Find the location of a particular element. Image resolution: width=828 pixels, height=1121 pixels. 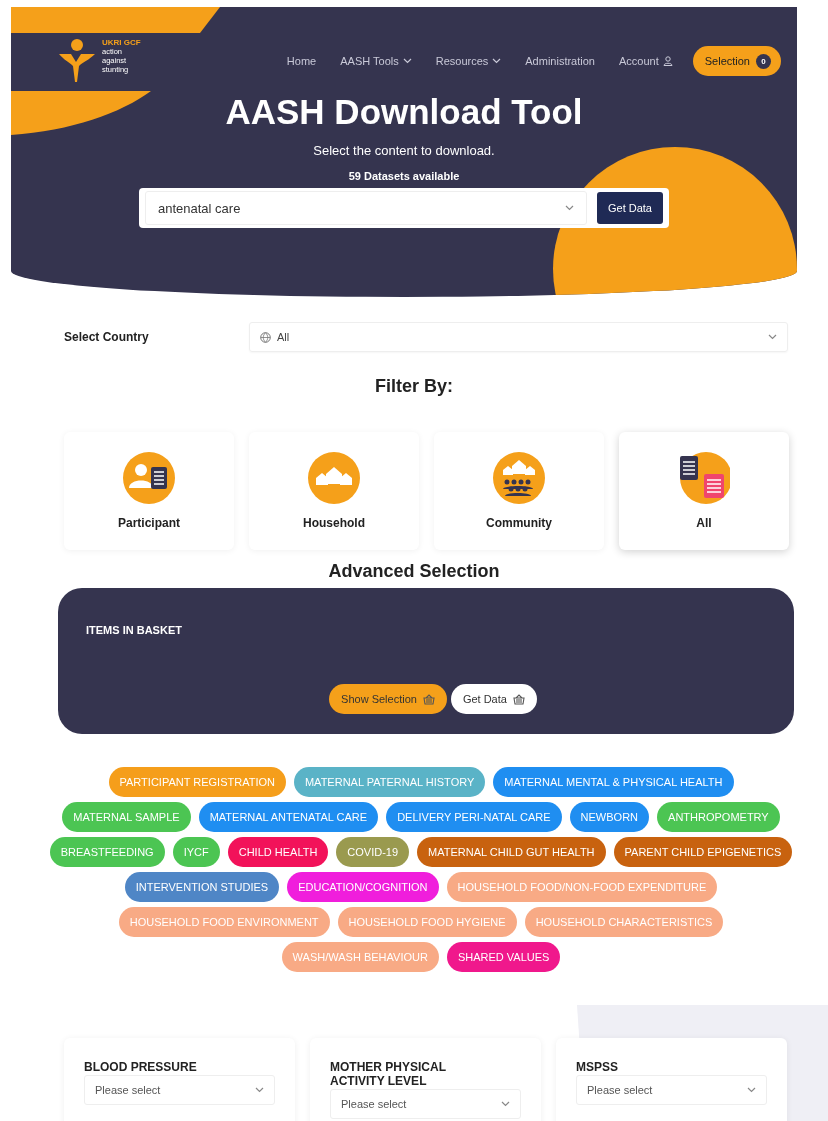

category-tag: SHARED VALUES is located at coordinates (503, 957).